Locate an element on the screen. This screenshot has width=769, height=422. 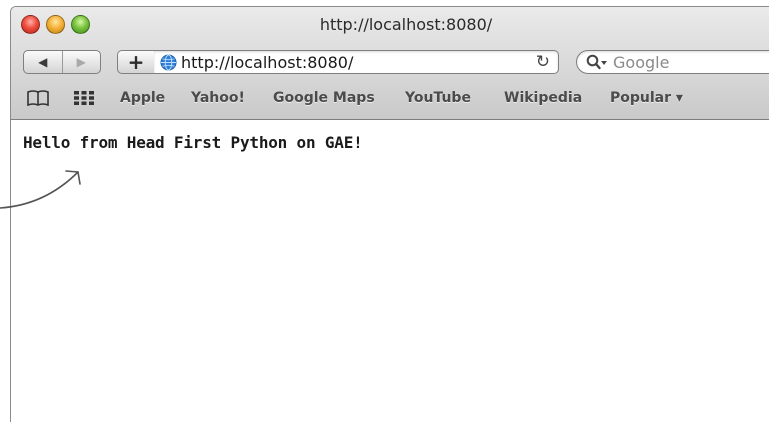
forward-button: ▶ is located at coordinates (82, 62).